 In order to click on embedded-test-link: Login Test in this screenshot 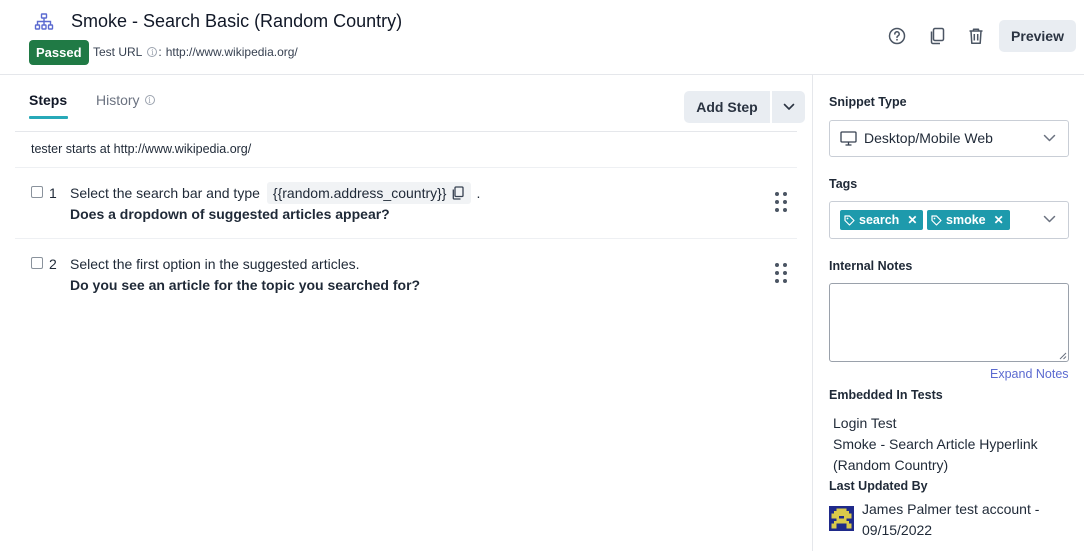, I will do `click(865, 423)`.